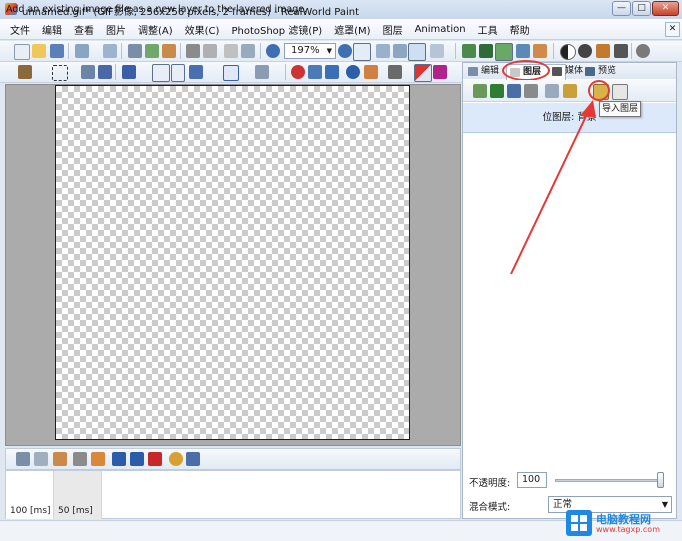 This screenshot has width=682, height=541. What do you see at coordinates (78, 495) in the screenshot?
I see `frame-thumbnail: 50 [ms]` at bounding box center [78, 495].